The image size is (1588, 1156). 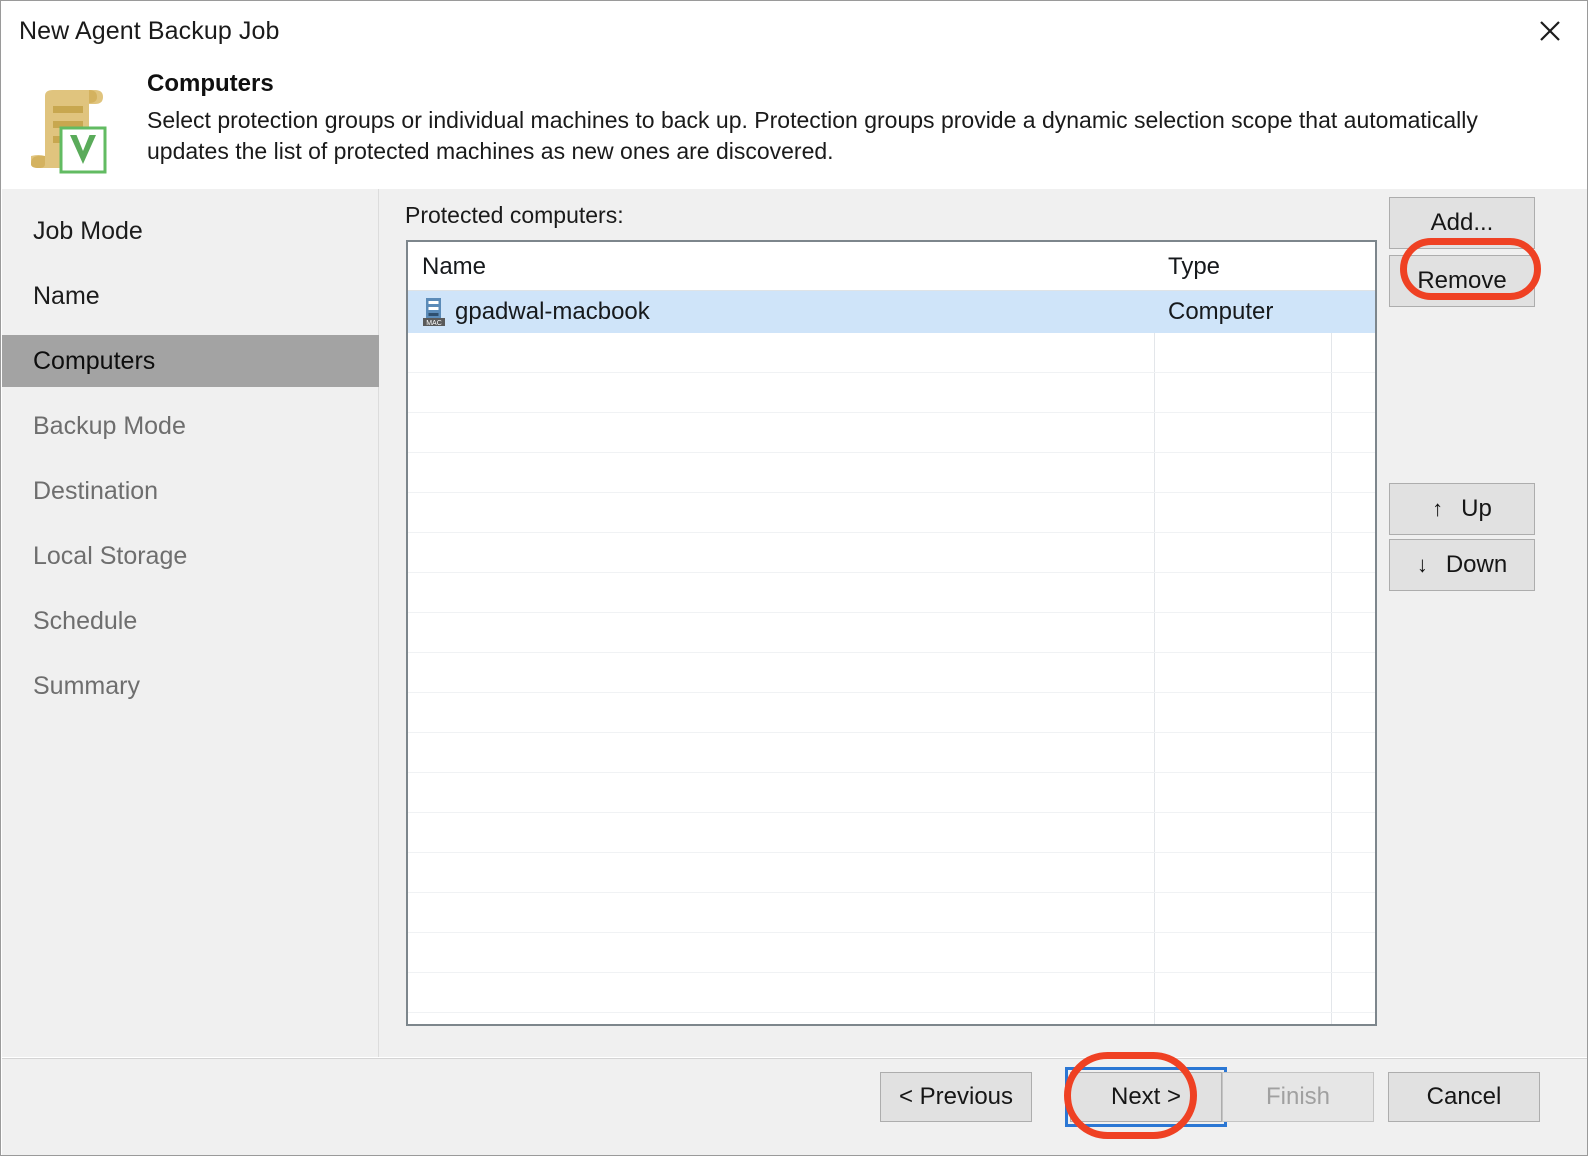 I want to click on cancel-button: Cancel, so click(x=1464, y=1097).